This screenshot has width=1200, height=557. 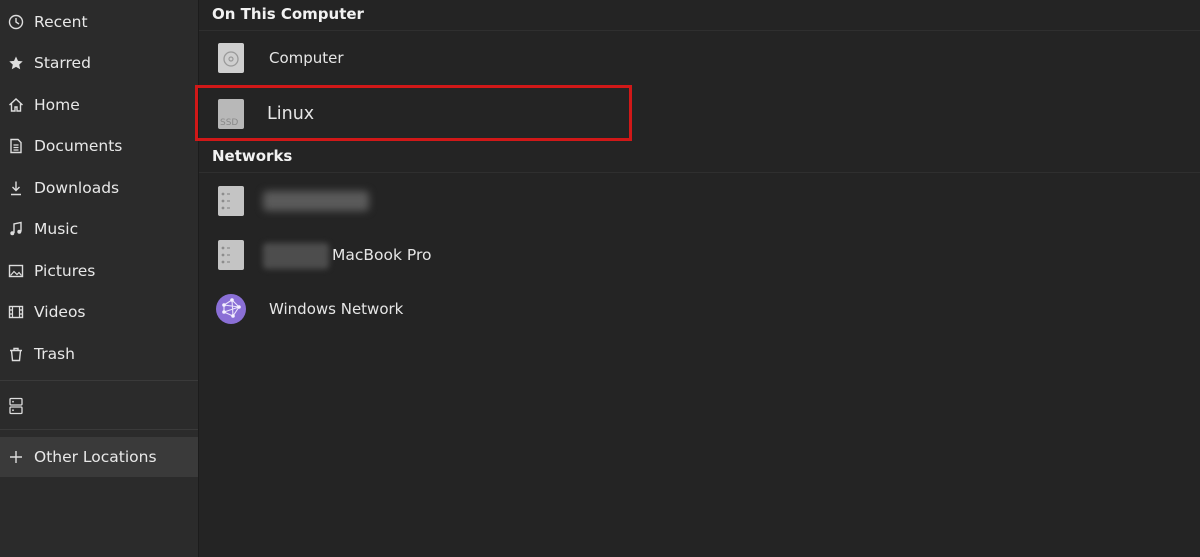 I want to click on sidebar-item-music: Music, so click(x=99, y=229).